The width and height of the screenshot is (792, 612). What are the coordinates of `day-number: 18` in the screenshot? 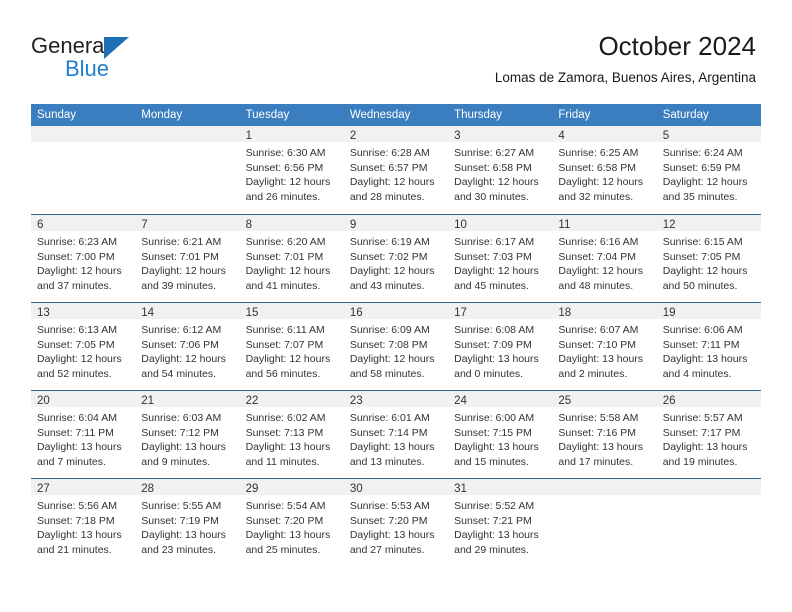 It's located at (565, 313).